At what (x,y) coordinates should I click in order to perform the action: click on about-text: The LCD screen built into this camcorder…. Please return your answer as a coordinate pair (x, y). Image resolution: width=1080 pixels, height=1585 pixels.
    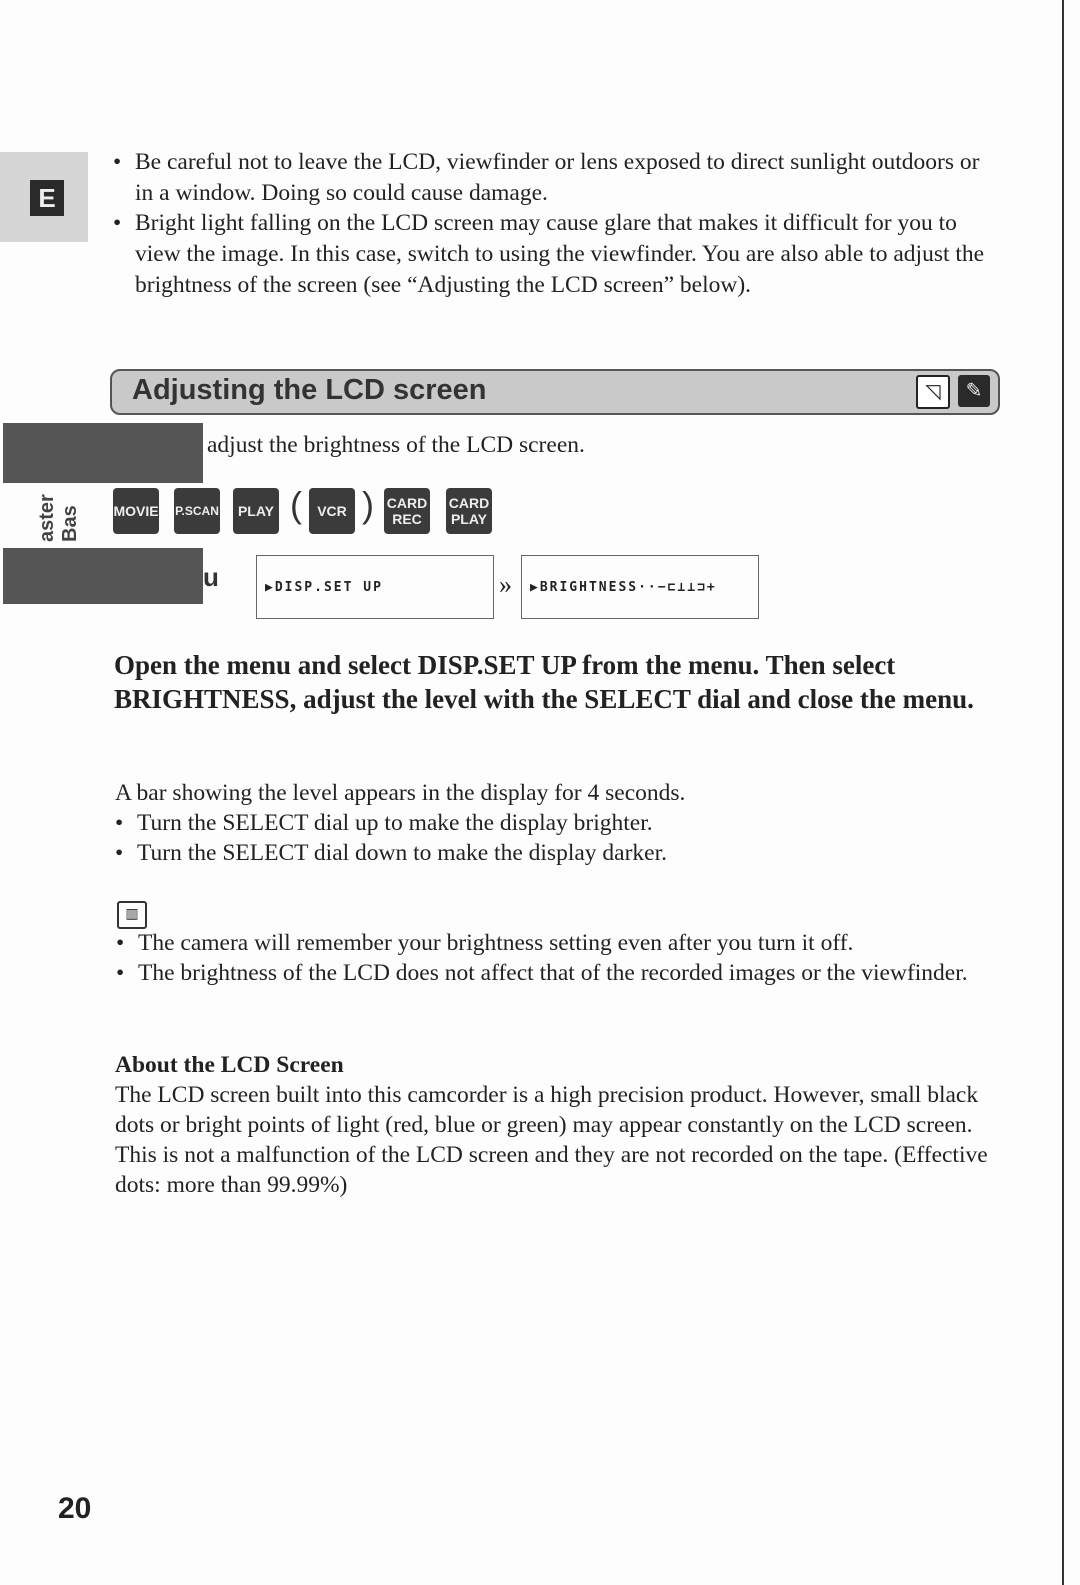
    Looking at the image, I should click on (551, 1140).